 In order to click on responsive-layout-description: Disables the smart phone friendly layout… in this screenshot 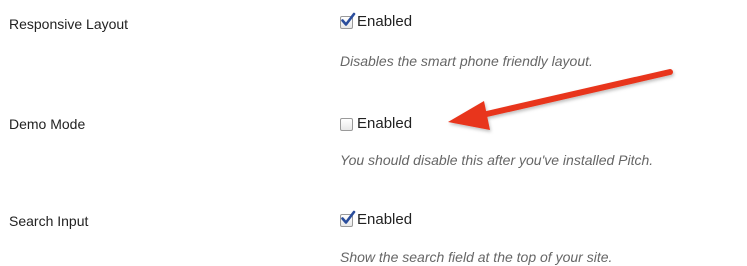, I will do `click(466, 61)`.